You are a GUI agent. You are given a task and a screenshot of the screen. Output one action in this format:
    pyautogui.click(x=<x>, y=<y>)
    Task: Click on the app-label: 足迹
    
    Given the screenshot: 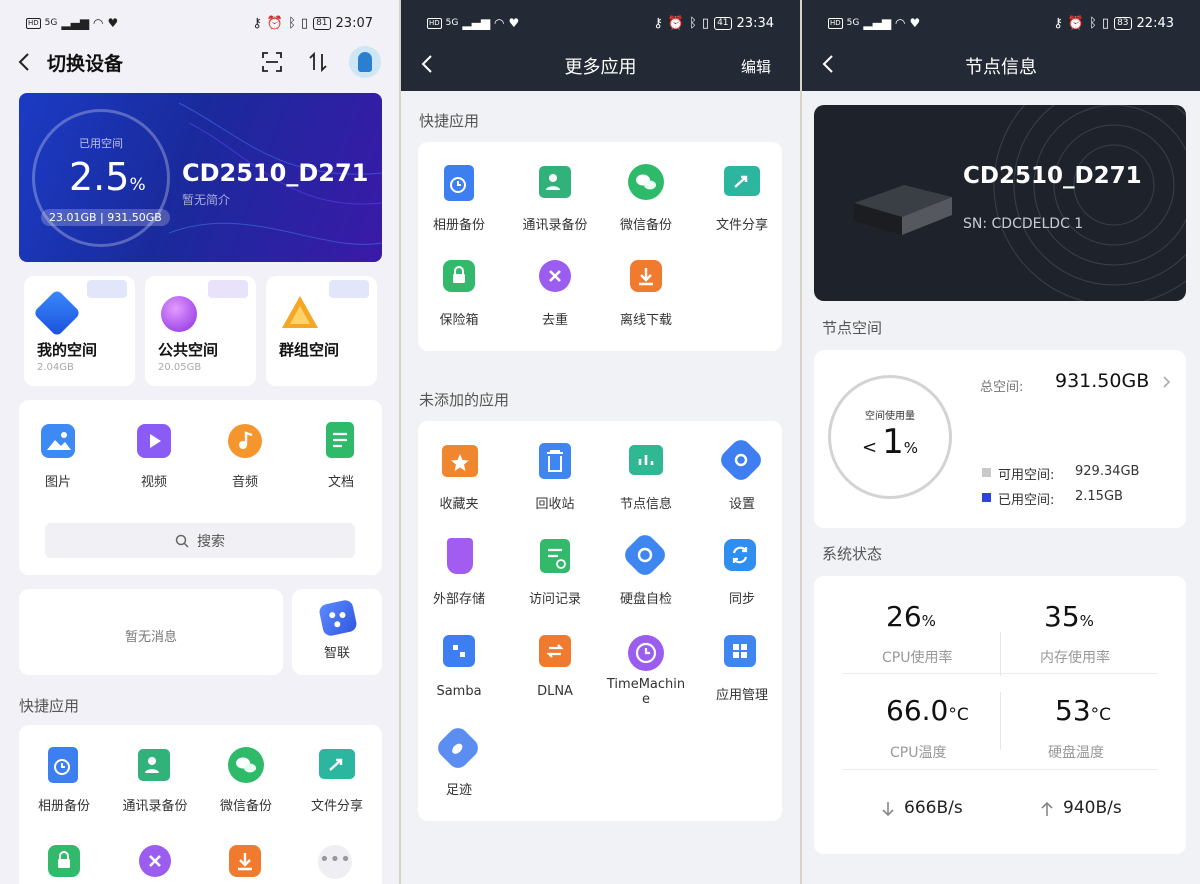 What is the action you would take?
    pyautogui.click(x=458, y=790)
    